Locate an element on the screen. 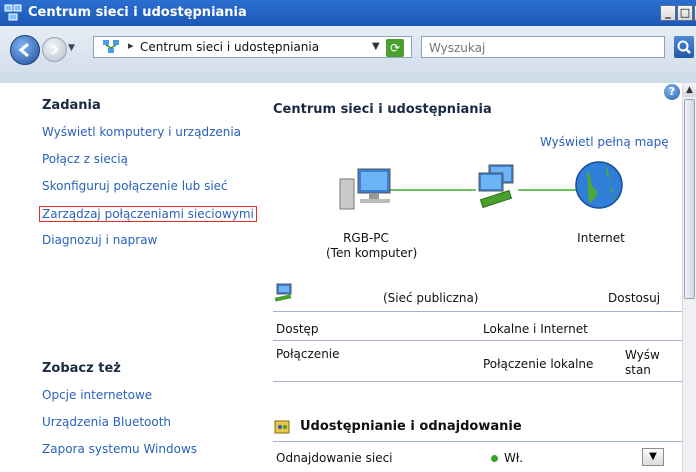 Image resolution: width=696 pixels, height=472 pixels. page-title: Centrum sieci i udostępniania is located at coordinates (382, 109).